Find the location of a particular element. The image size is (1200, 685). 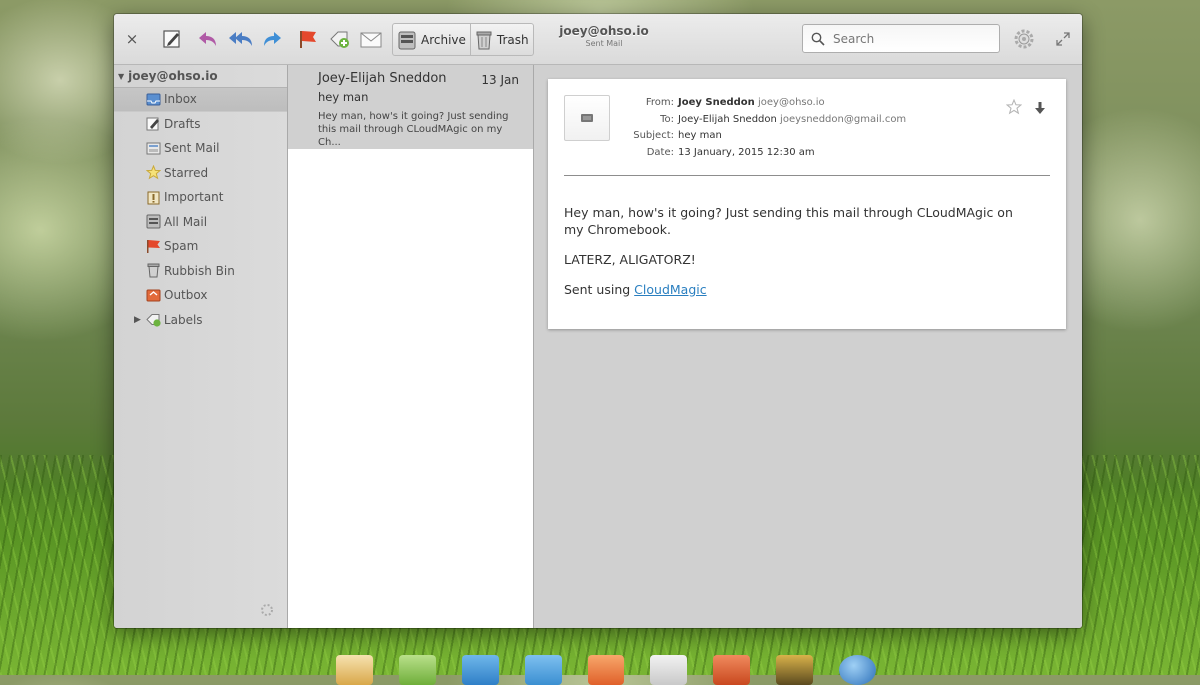

search-box is located at coordinates (901, 38).